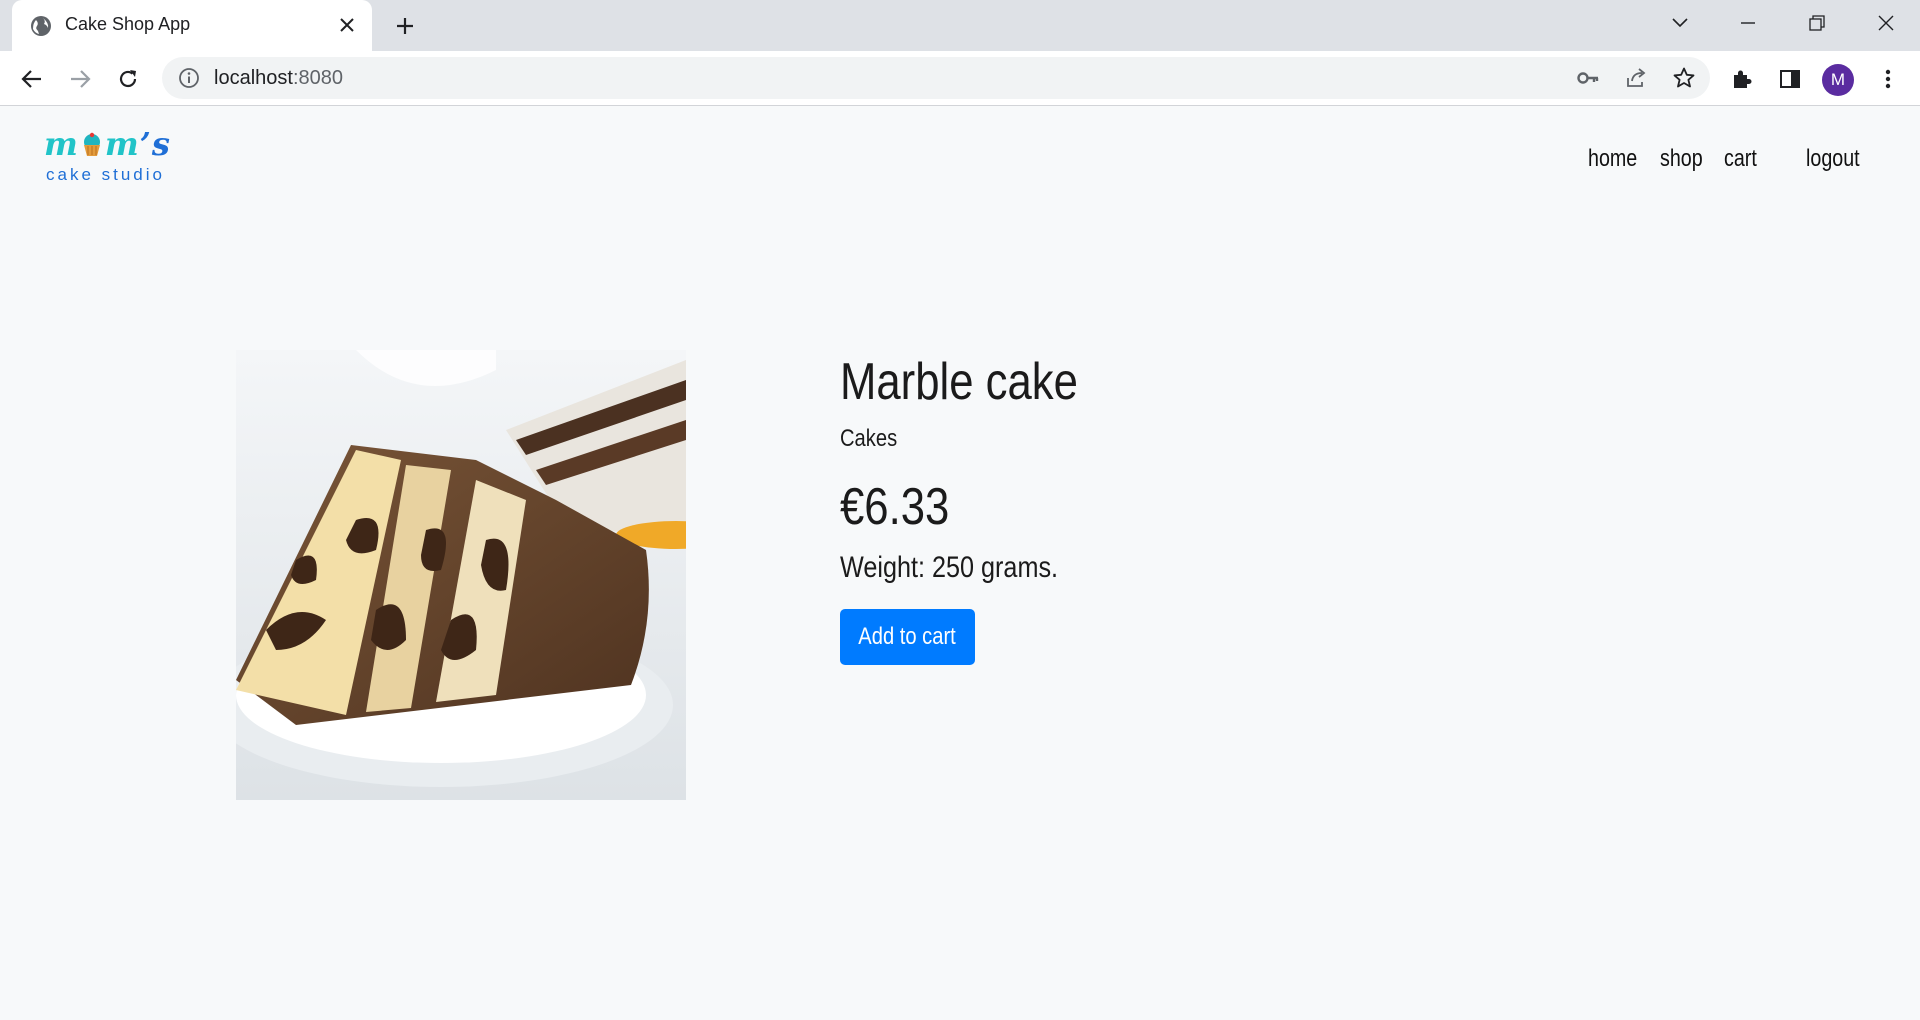  What do you see at coordinates (105, 174) in the screenshot?
I see `logo-subtitle: cake studio` at bounding box center [105, 174].